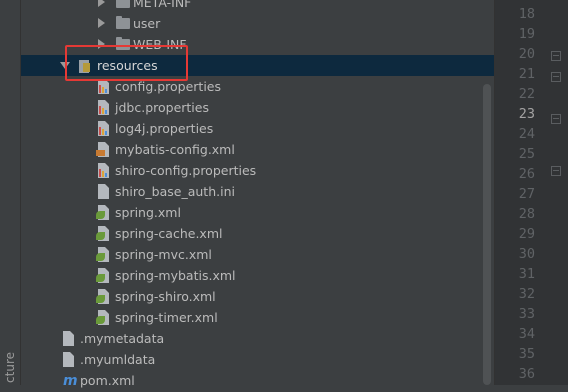 The width and height of the screenshot is (568, 392). Describe the element at coordinates (258, 254) in the screenshot. I see `tree-item: spring-mvc.xml` at that location.